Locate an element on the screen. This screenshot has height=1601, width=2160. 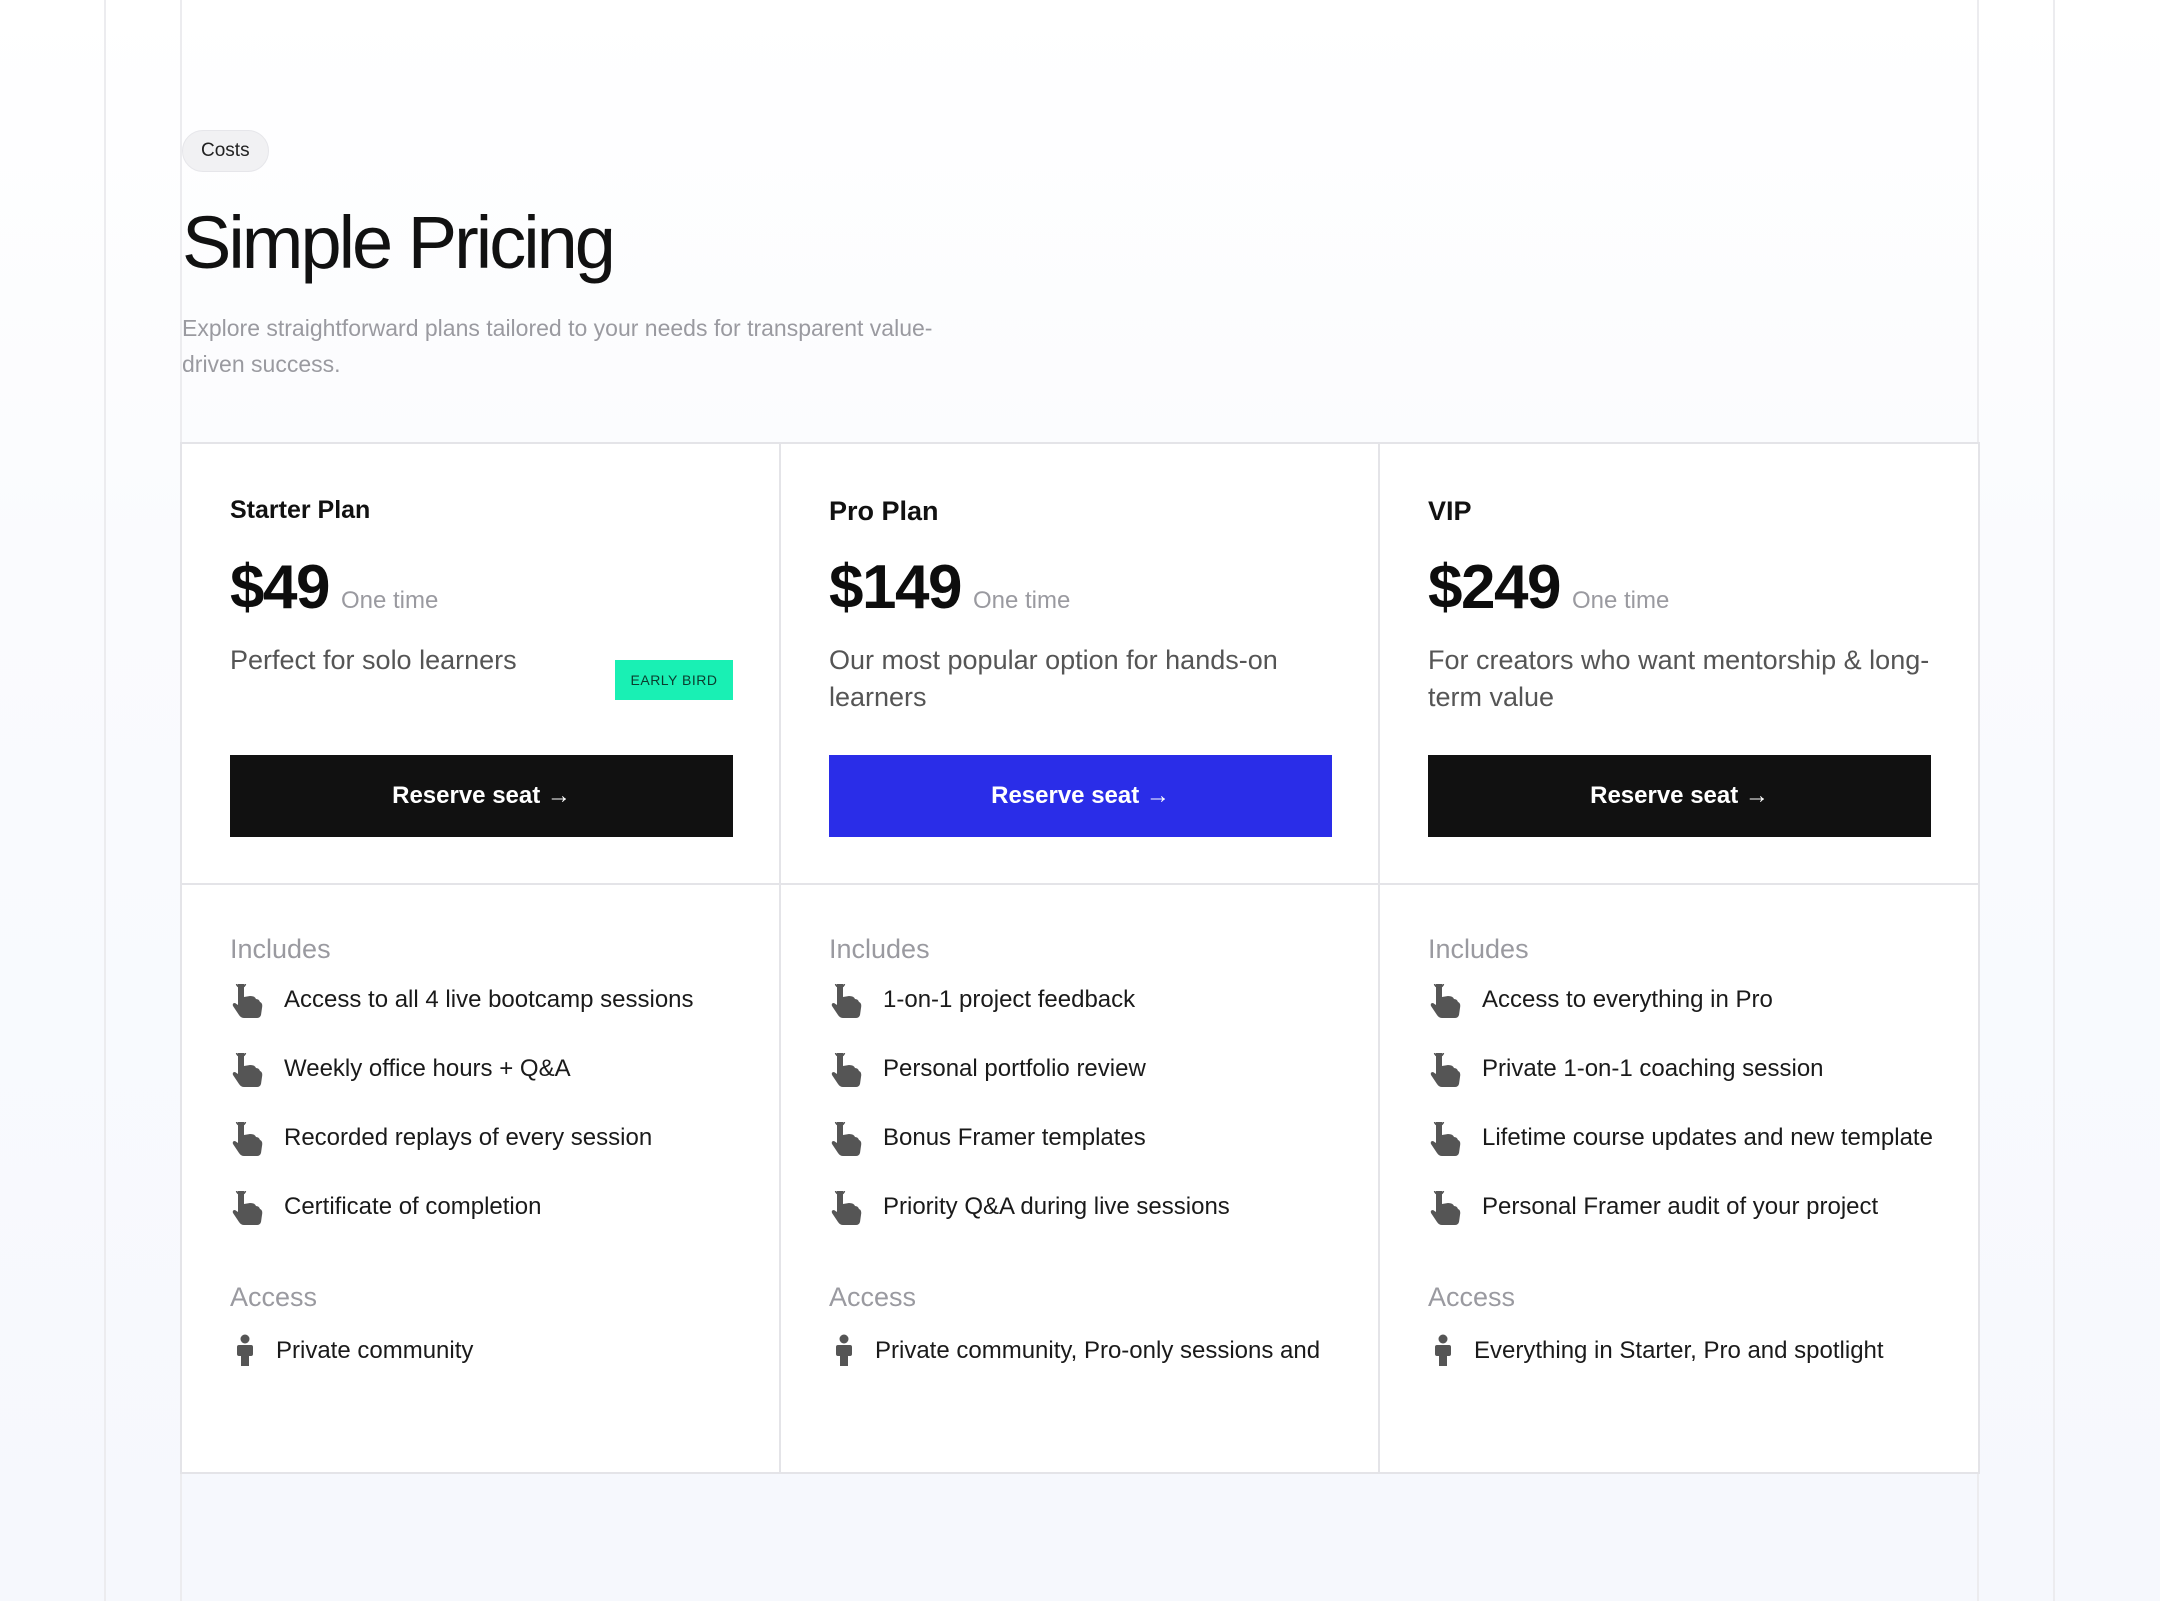
list-item: 1-on-1 project feedback is located at coordinates (1099, 1018).